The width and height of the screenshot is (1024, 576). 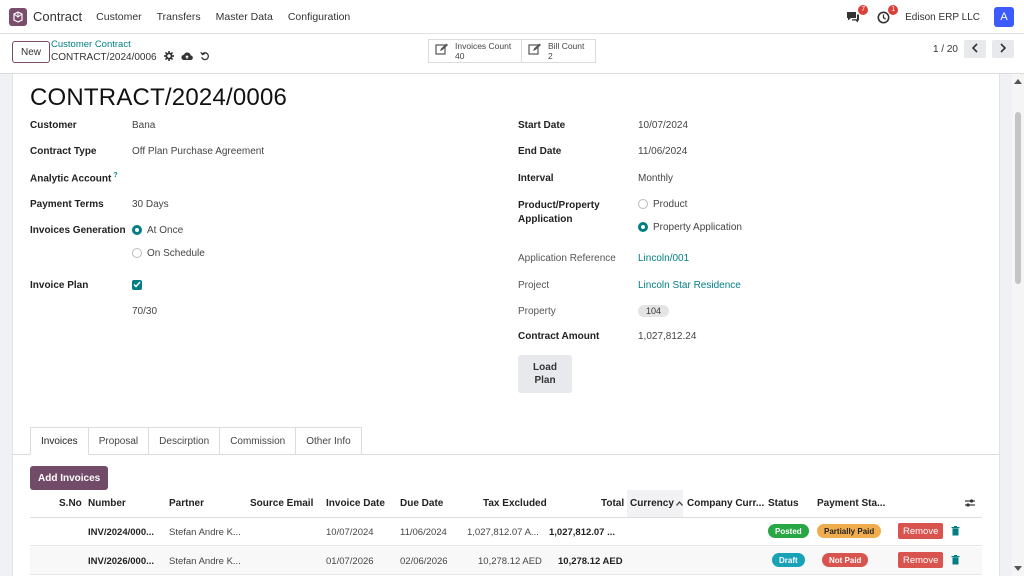 What do you see at coordinates (975, 49) in the screenshot?
I see `pager-previous-button` at bounding box center [975, 49].